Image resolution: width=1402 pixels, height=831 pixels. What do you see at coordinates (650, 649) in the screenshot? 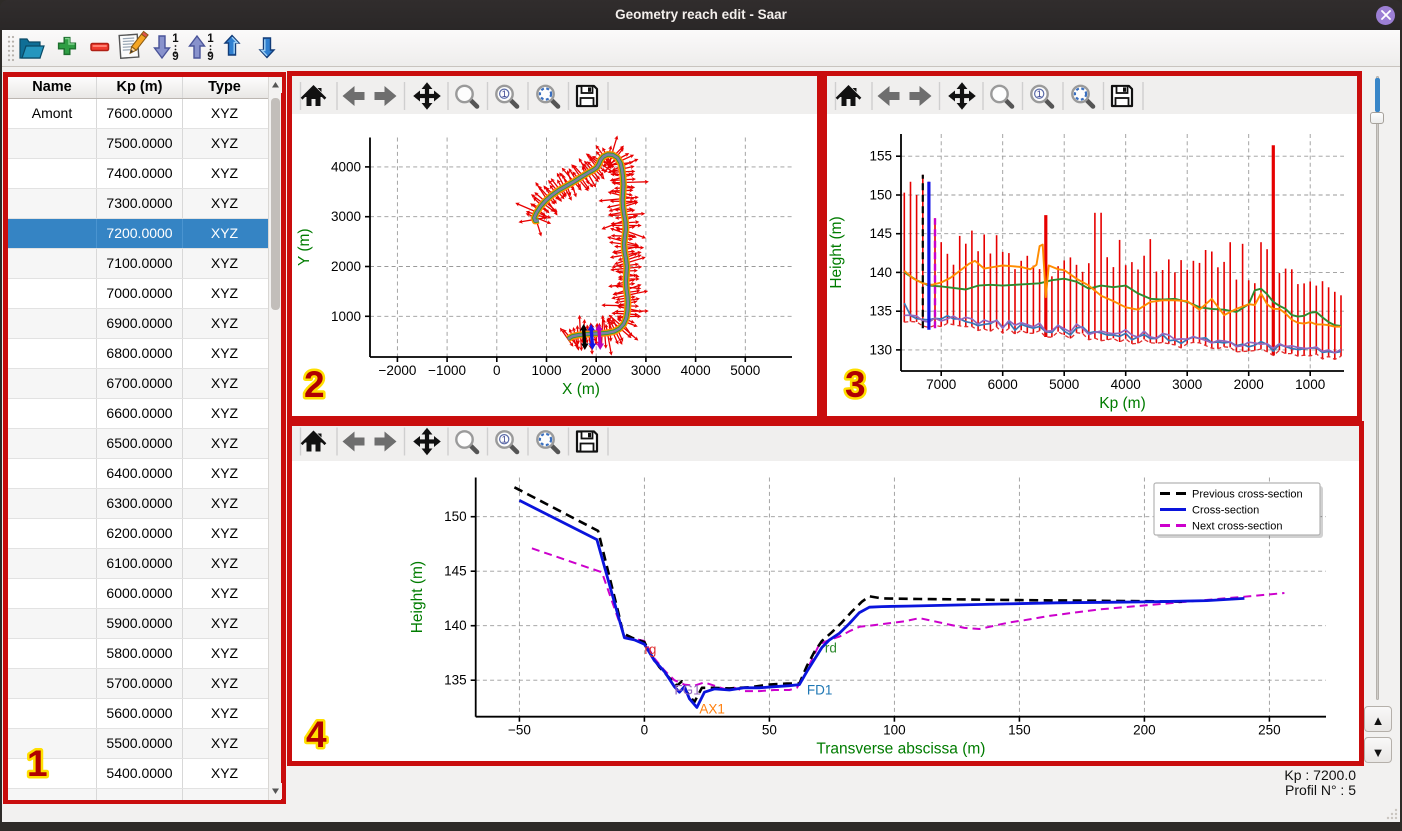
I see `svg-text: rg` at bounding box center [650, 649].